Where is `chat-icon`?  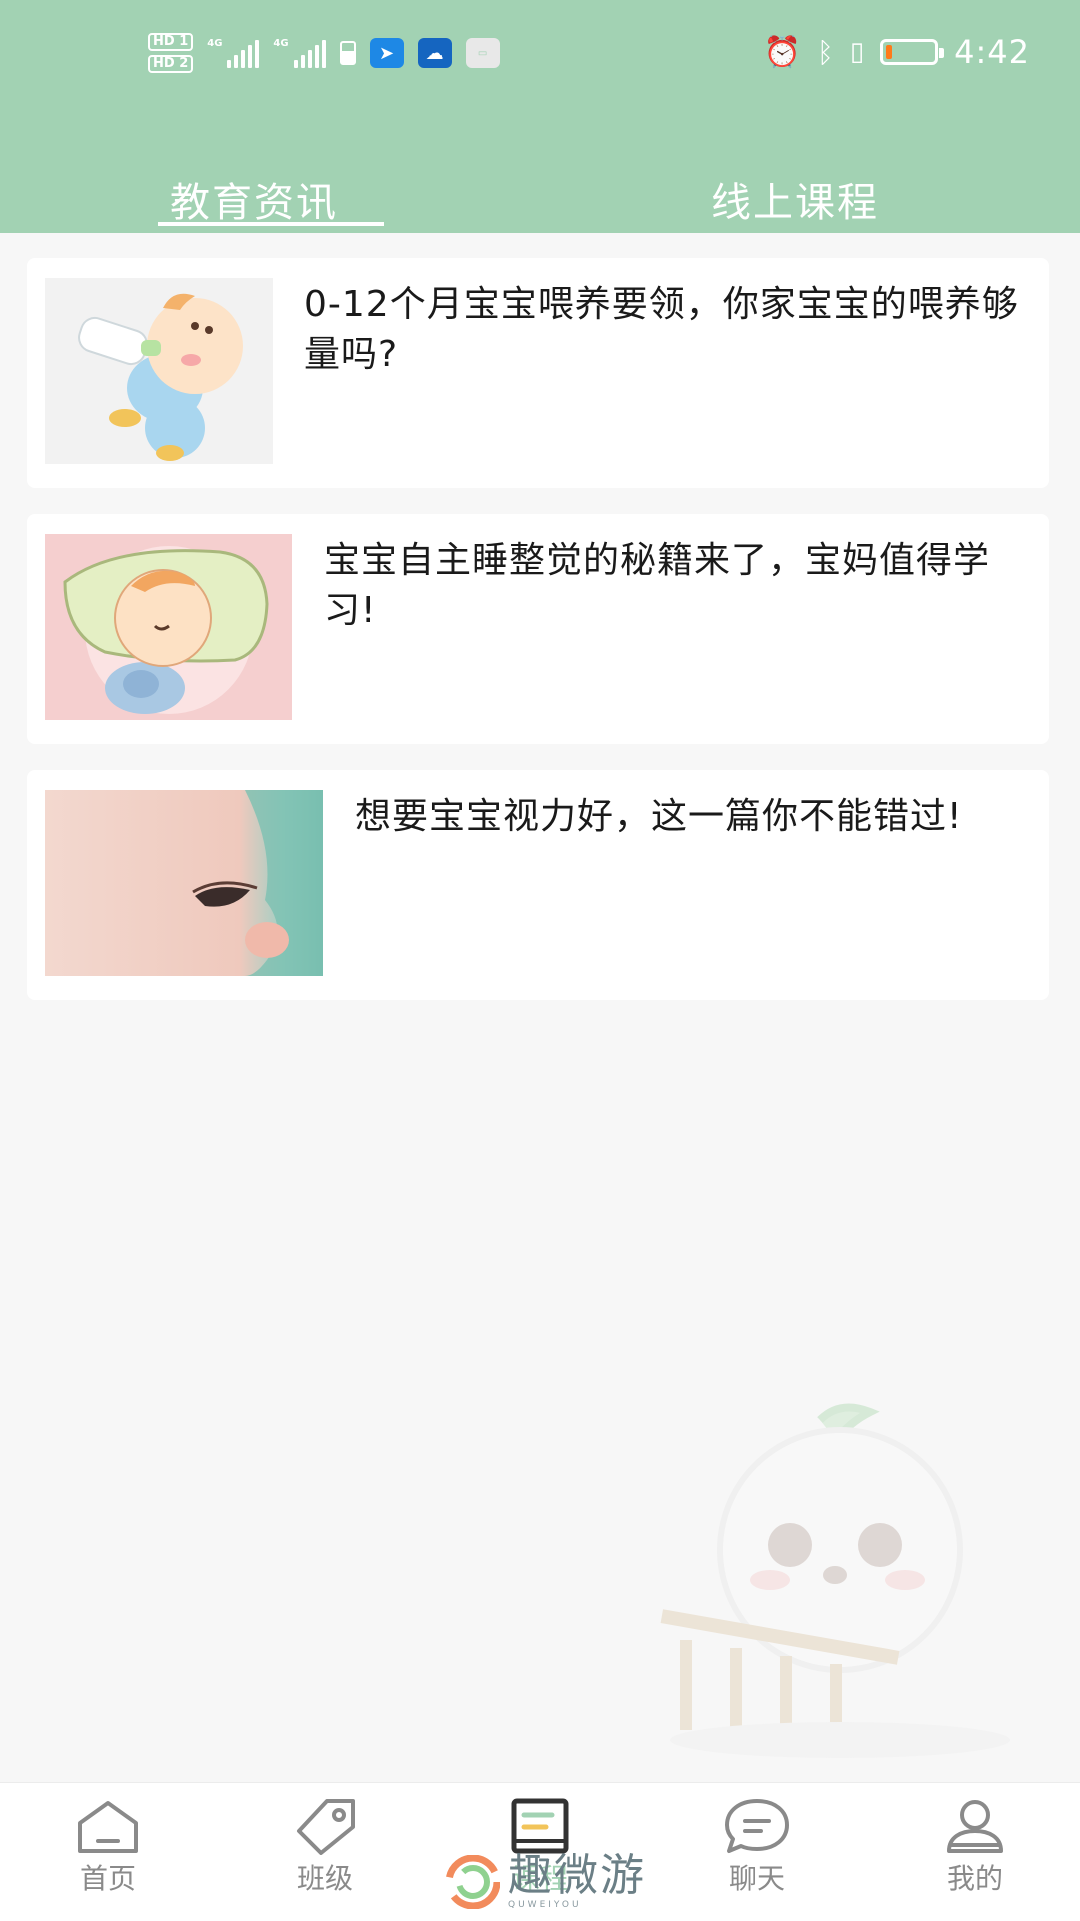
chat-icon is located at coordinates (757, 1826).